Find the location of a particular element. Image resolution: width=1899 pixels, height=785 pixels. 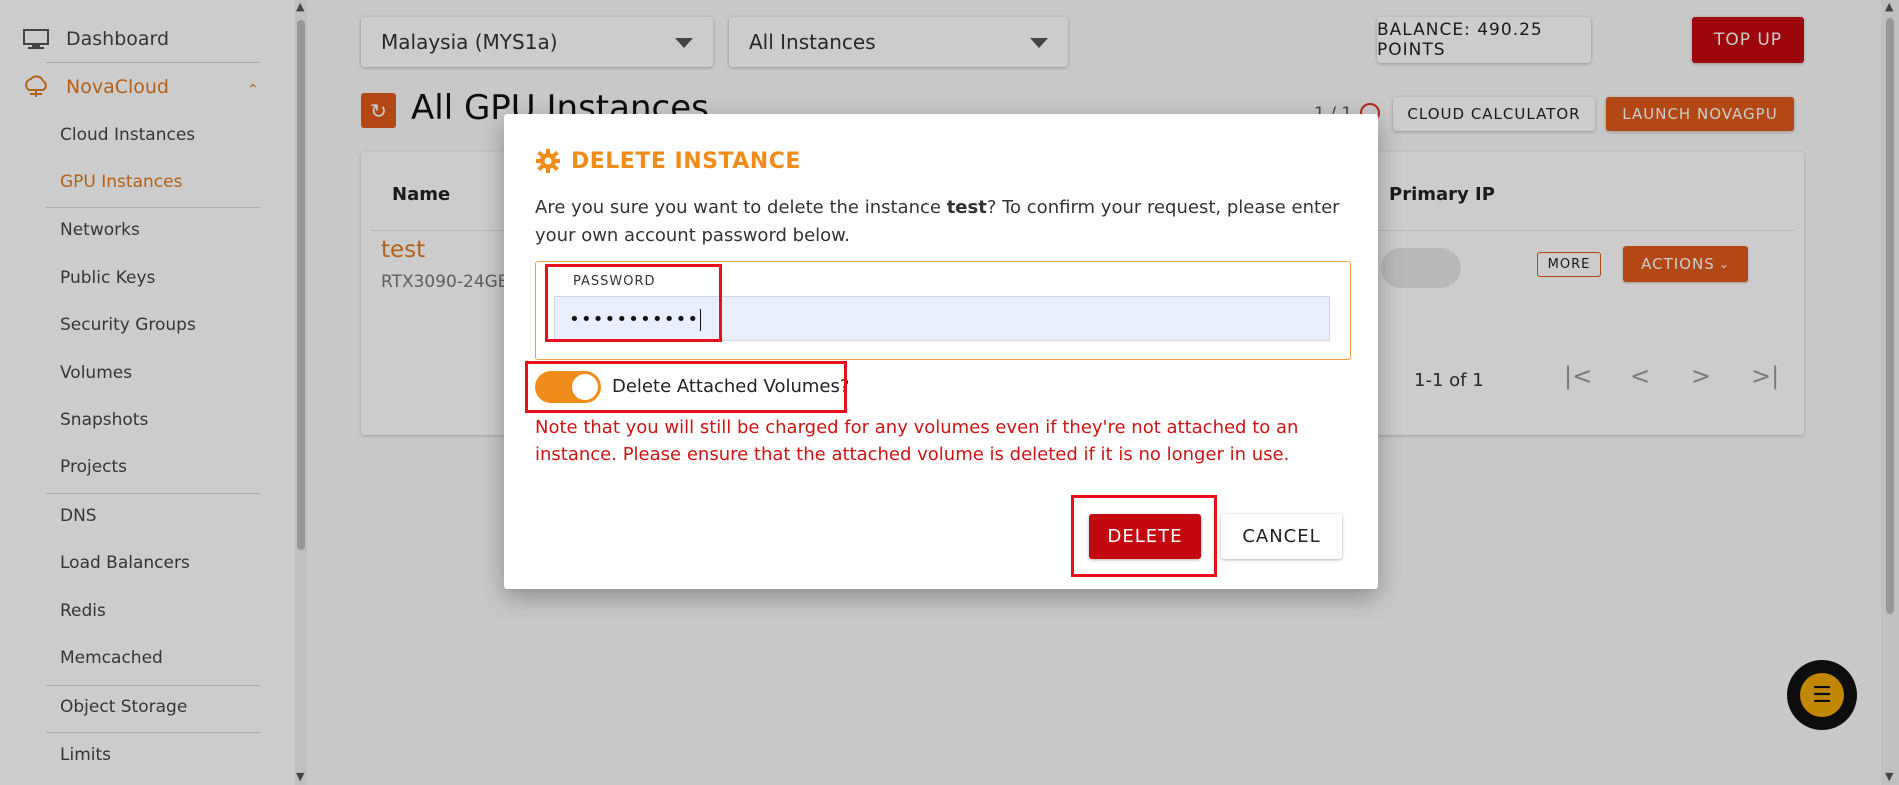

desc-instance-name: test is located at coordinates (966, 207).